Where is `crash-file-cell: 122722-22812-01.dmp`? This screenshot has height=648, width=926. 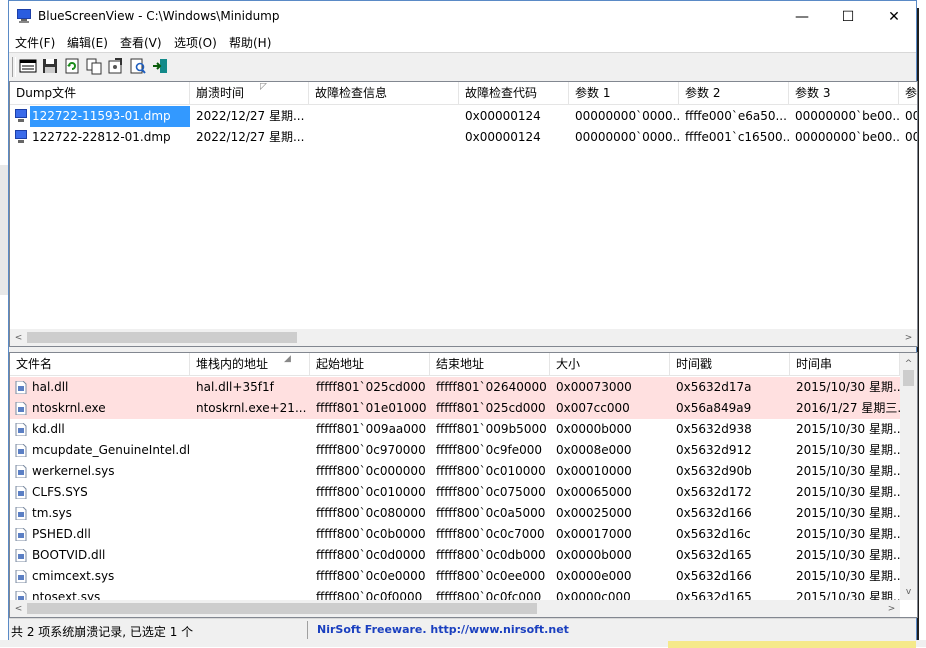 crash-file-cell: 122722-22812-01.dmp is located at coordinates (101, 137).